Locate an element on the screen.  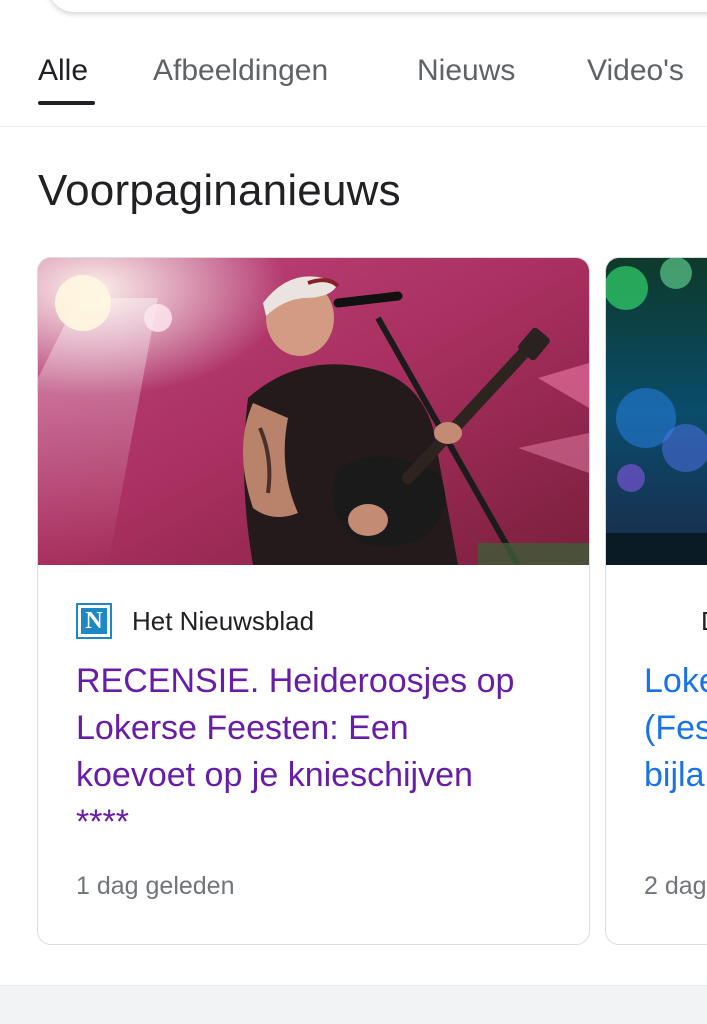
source-row: D is located at coordinates (704, 621).